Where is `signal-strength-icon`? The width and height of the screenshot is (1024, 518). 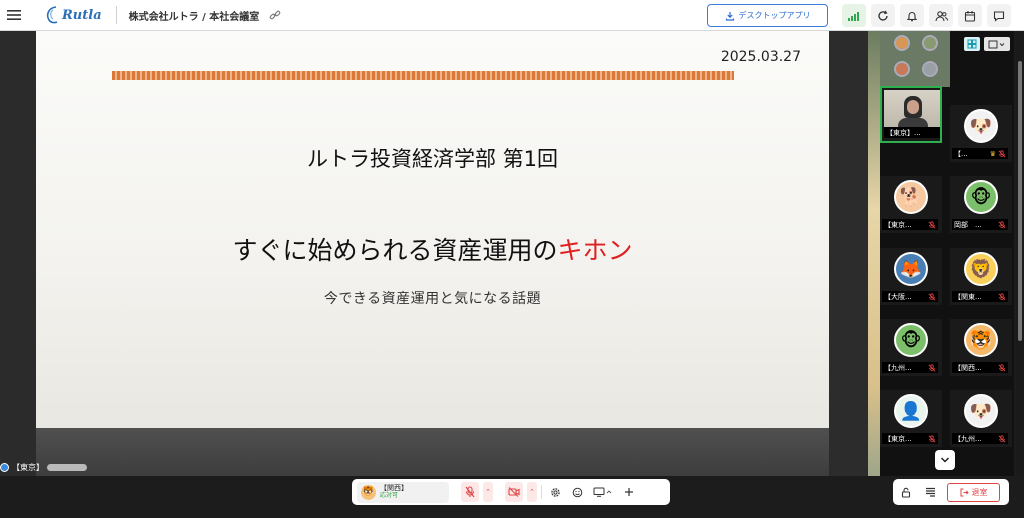
signal-strength-icon is located at coordinates (854, 15).